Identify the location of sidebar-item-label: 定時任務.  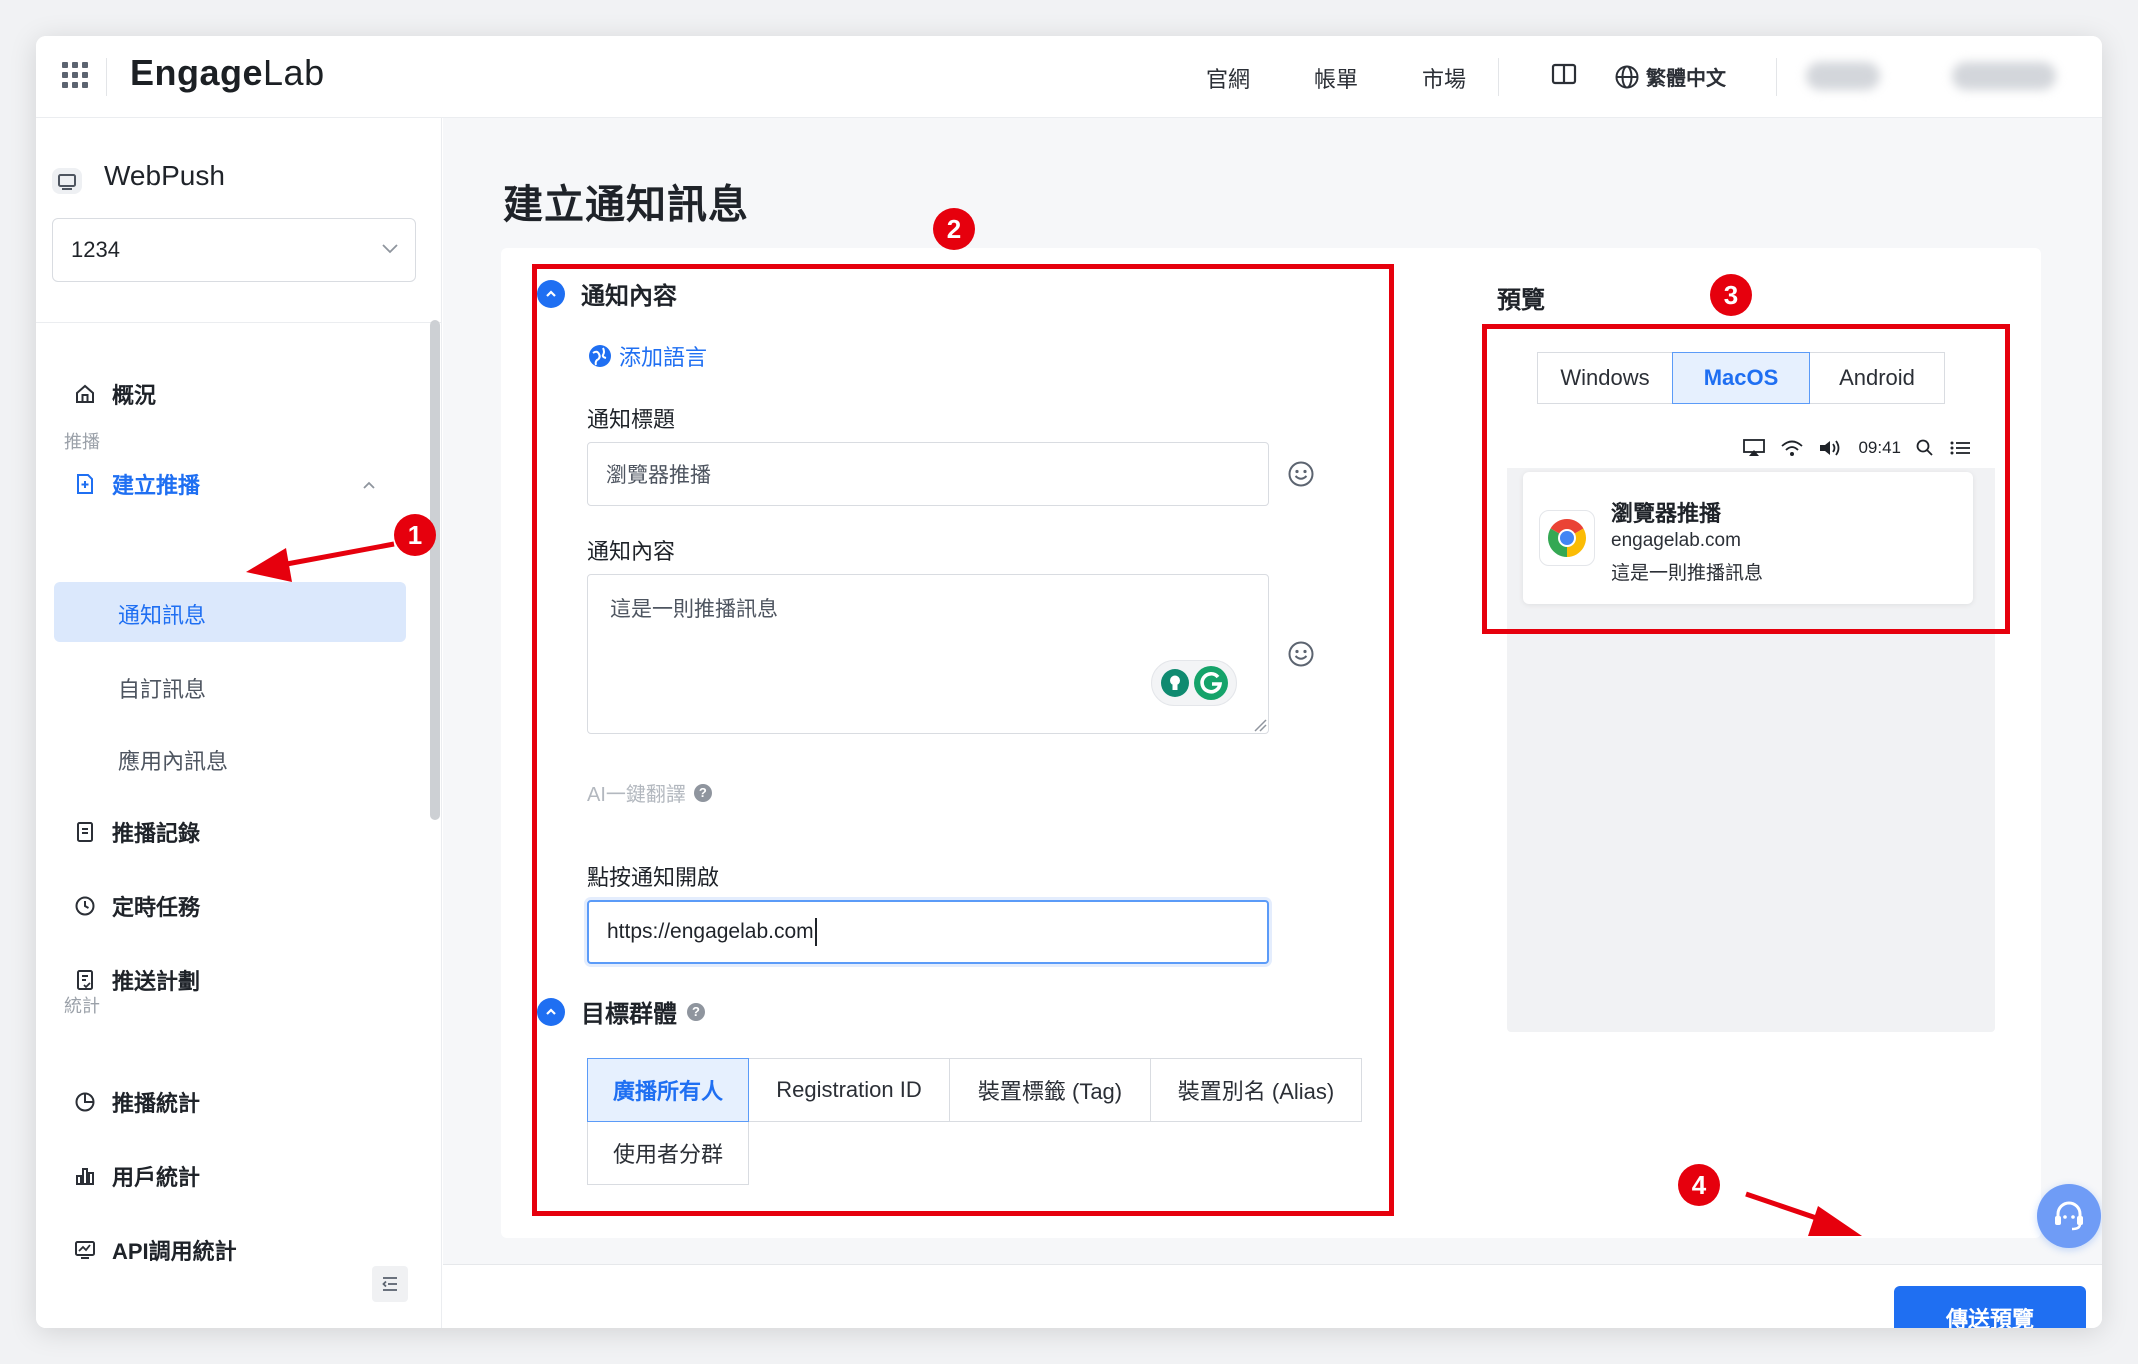
(156, 907).